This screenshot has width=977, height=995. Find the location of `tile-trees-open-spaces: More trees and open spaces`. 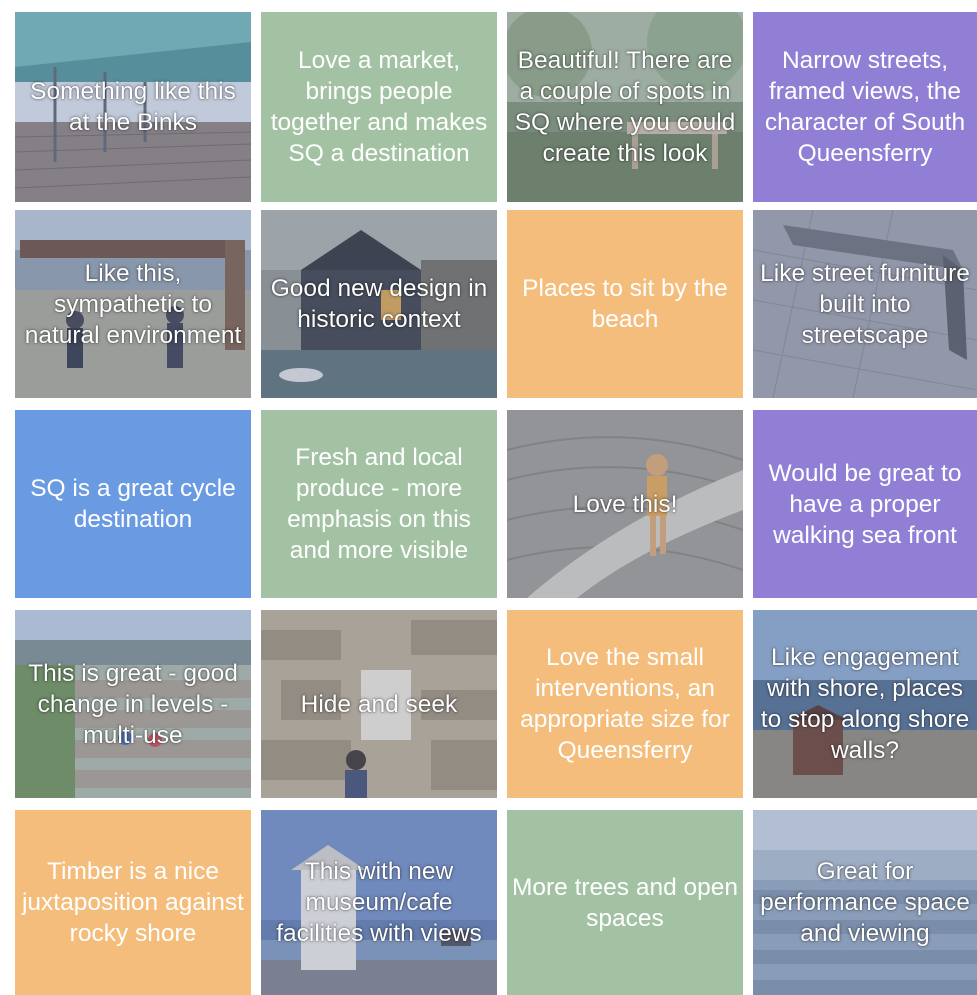

tile-trees-open-spaces: More trees and open spaces is located at coordinates (625, 902).